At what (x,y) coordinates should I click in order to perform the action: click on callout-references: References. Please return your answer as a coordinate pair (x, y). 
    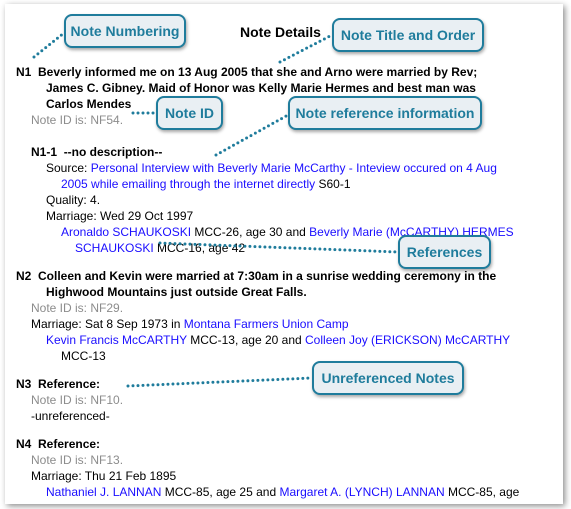
    Looking at the image, I should click on (444, 252).